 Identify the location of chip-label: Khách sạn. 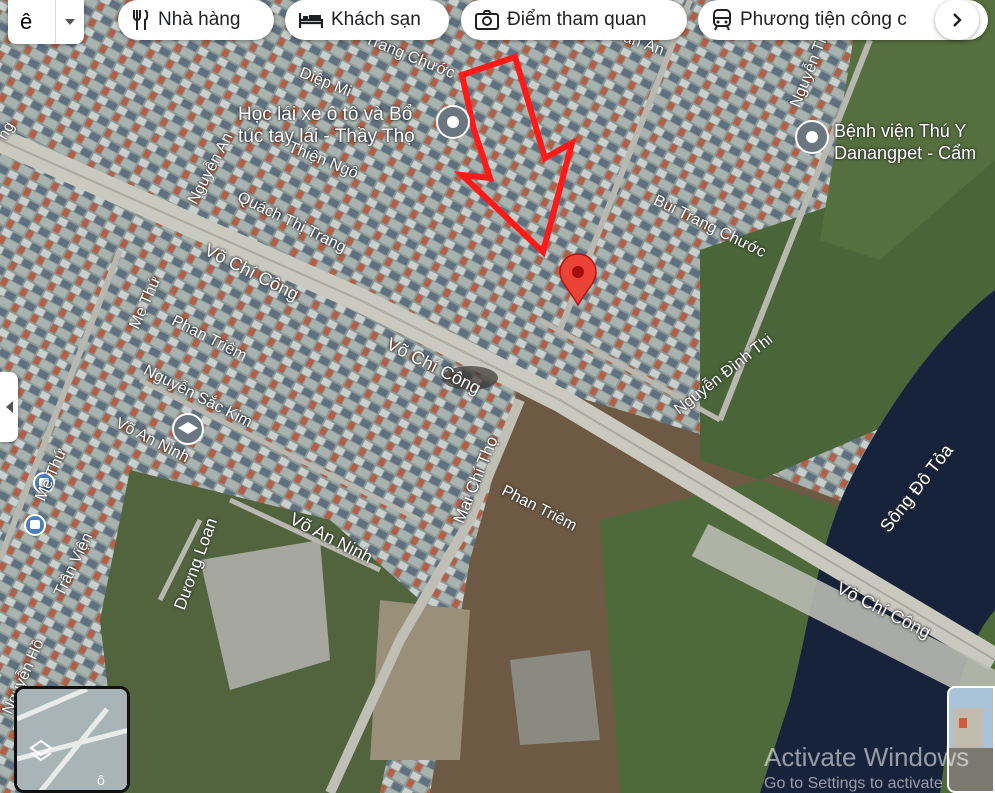
(376, 19).